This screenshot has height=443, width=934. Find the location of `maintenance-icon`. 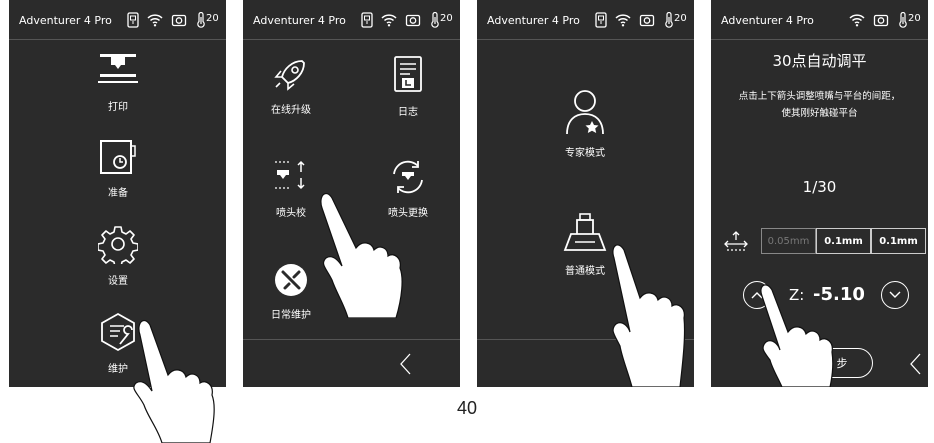

maintenance-icon is located at coordinates (118, 332).